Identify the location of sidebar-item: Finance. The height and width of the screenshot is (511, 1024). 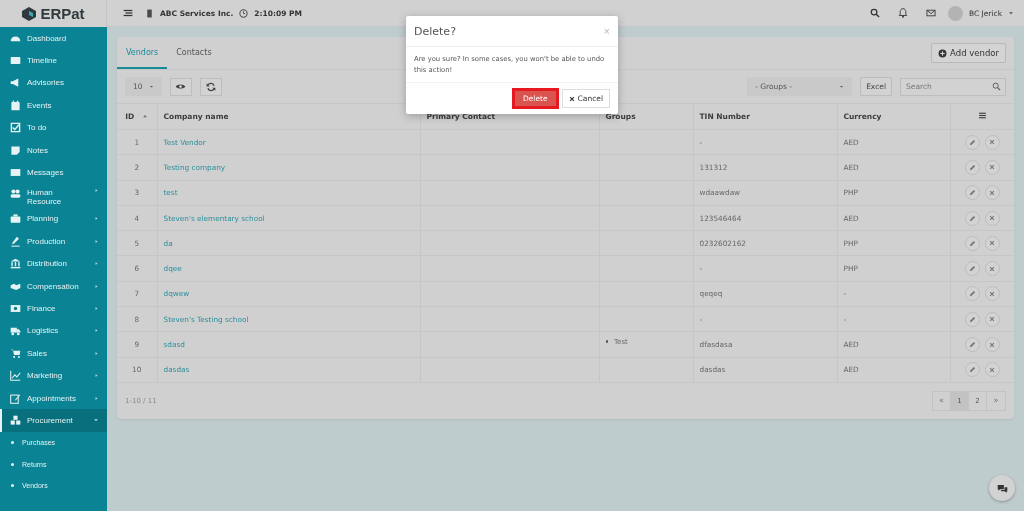
(53, 308).